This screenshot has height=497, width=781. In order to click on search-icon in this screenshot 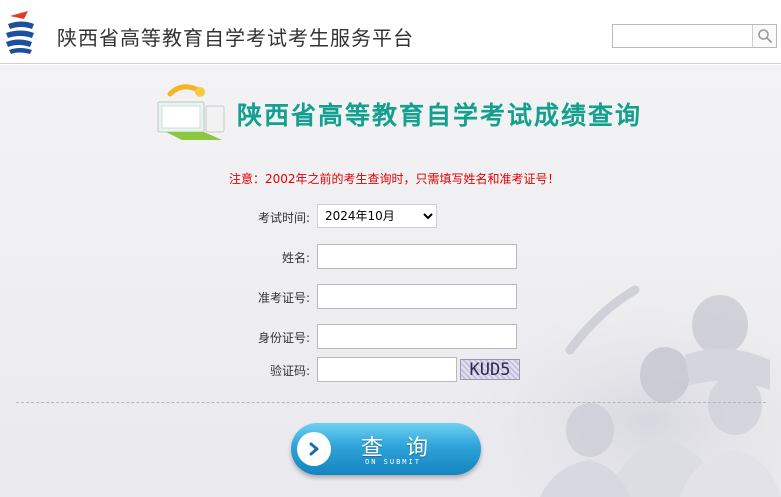, I will do `click(764, 36)`.